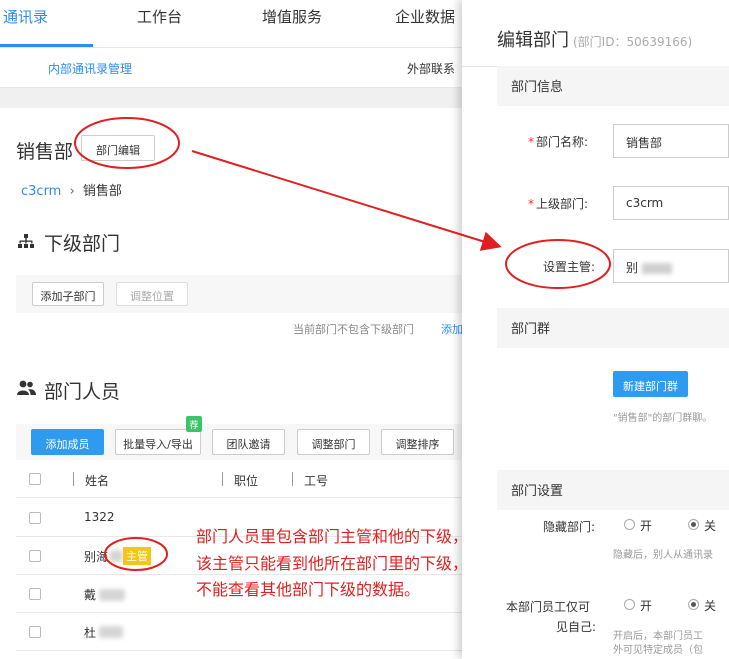 The height and width of the screenshot is (659, 729). I want to click on select-all-checkbox, so click(35, 479).